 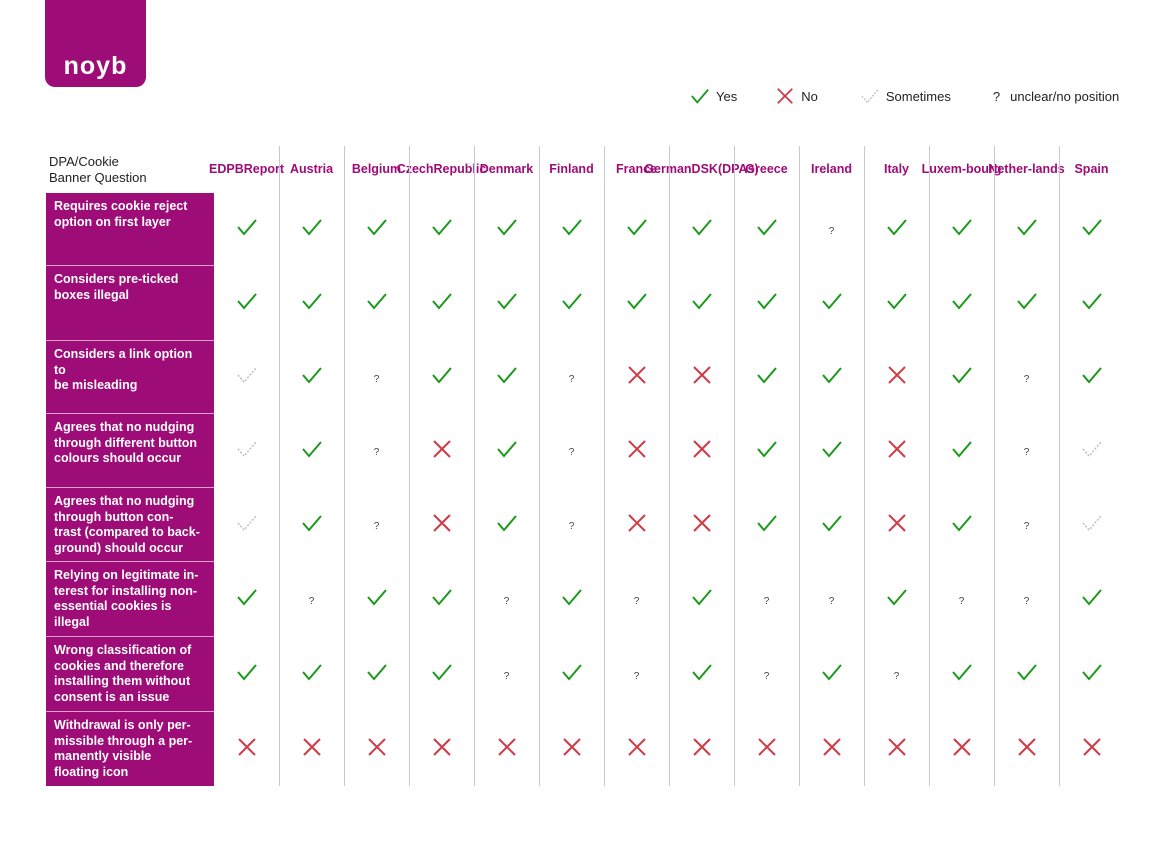 I want to click on logo-text: noyb, so click(x=95, y=66).